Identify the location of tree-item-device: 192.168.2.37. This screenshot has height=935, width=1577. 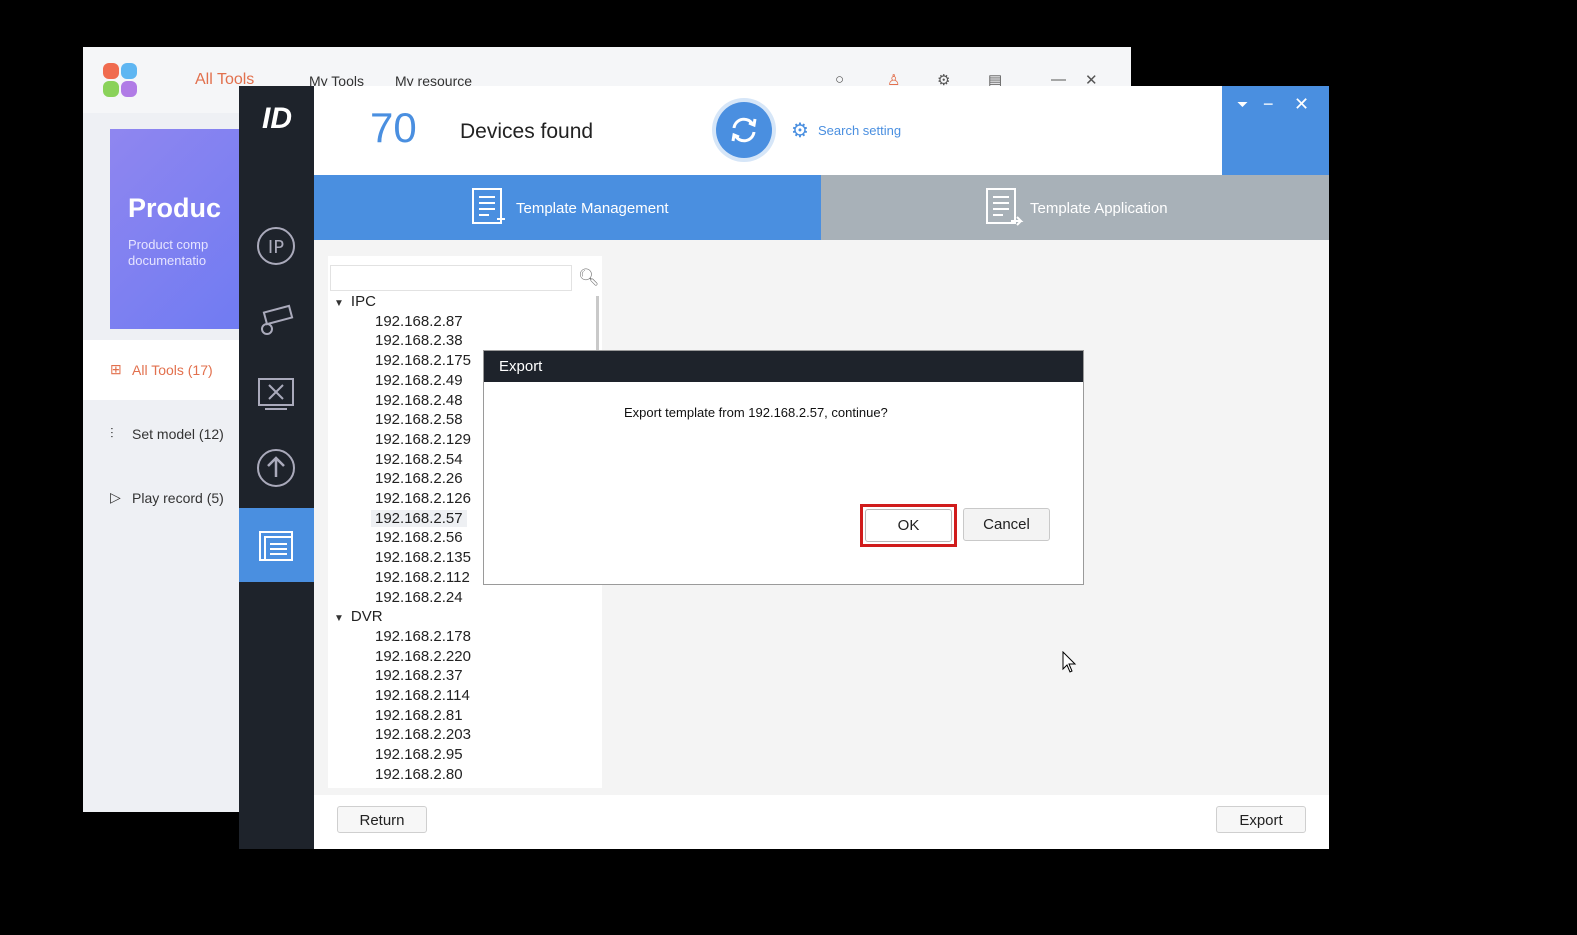
(419, 675).